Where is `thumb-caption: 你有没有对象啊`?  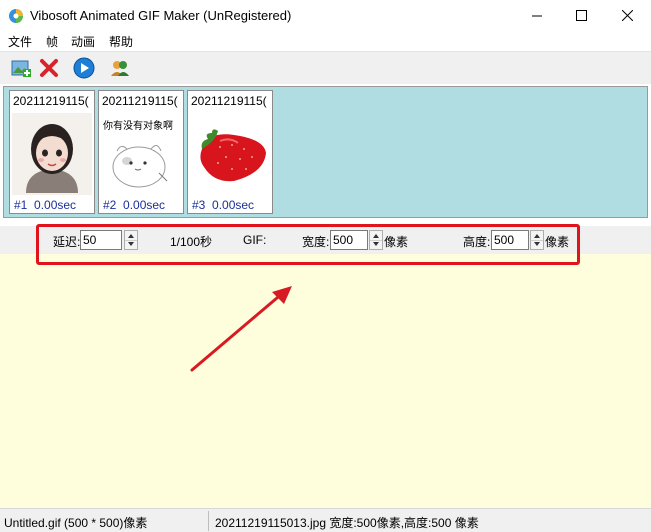
thumb-caption: 你有没有对象啊 is located at coordinates (138, 126).